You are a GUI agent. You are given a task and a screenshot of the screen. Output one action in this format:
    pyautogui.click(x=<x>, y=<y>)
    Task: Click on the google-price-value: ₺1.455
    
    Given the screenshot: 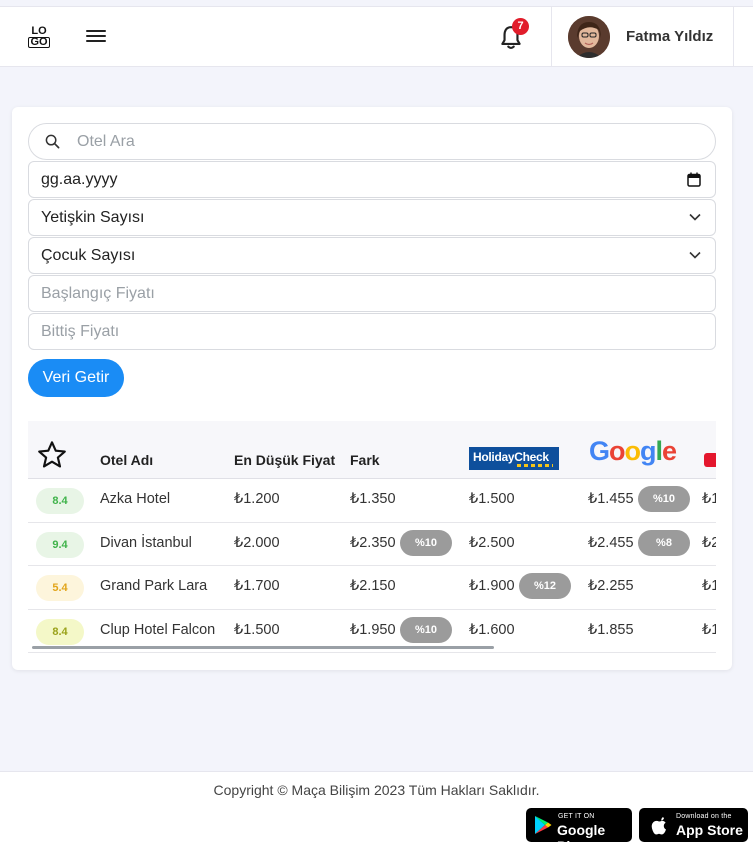 What is the action you would take?
    pyautogui.click(x=611, y=499)
    